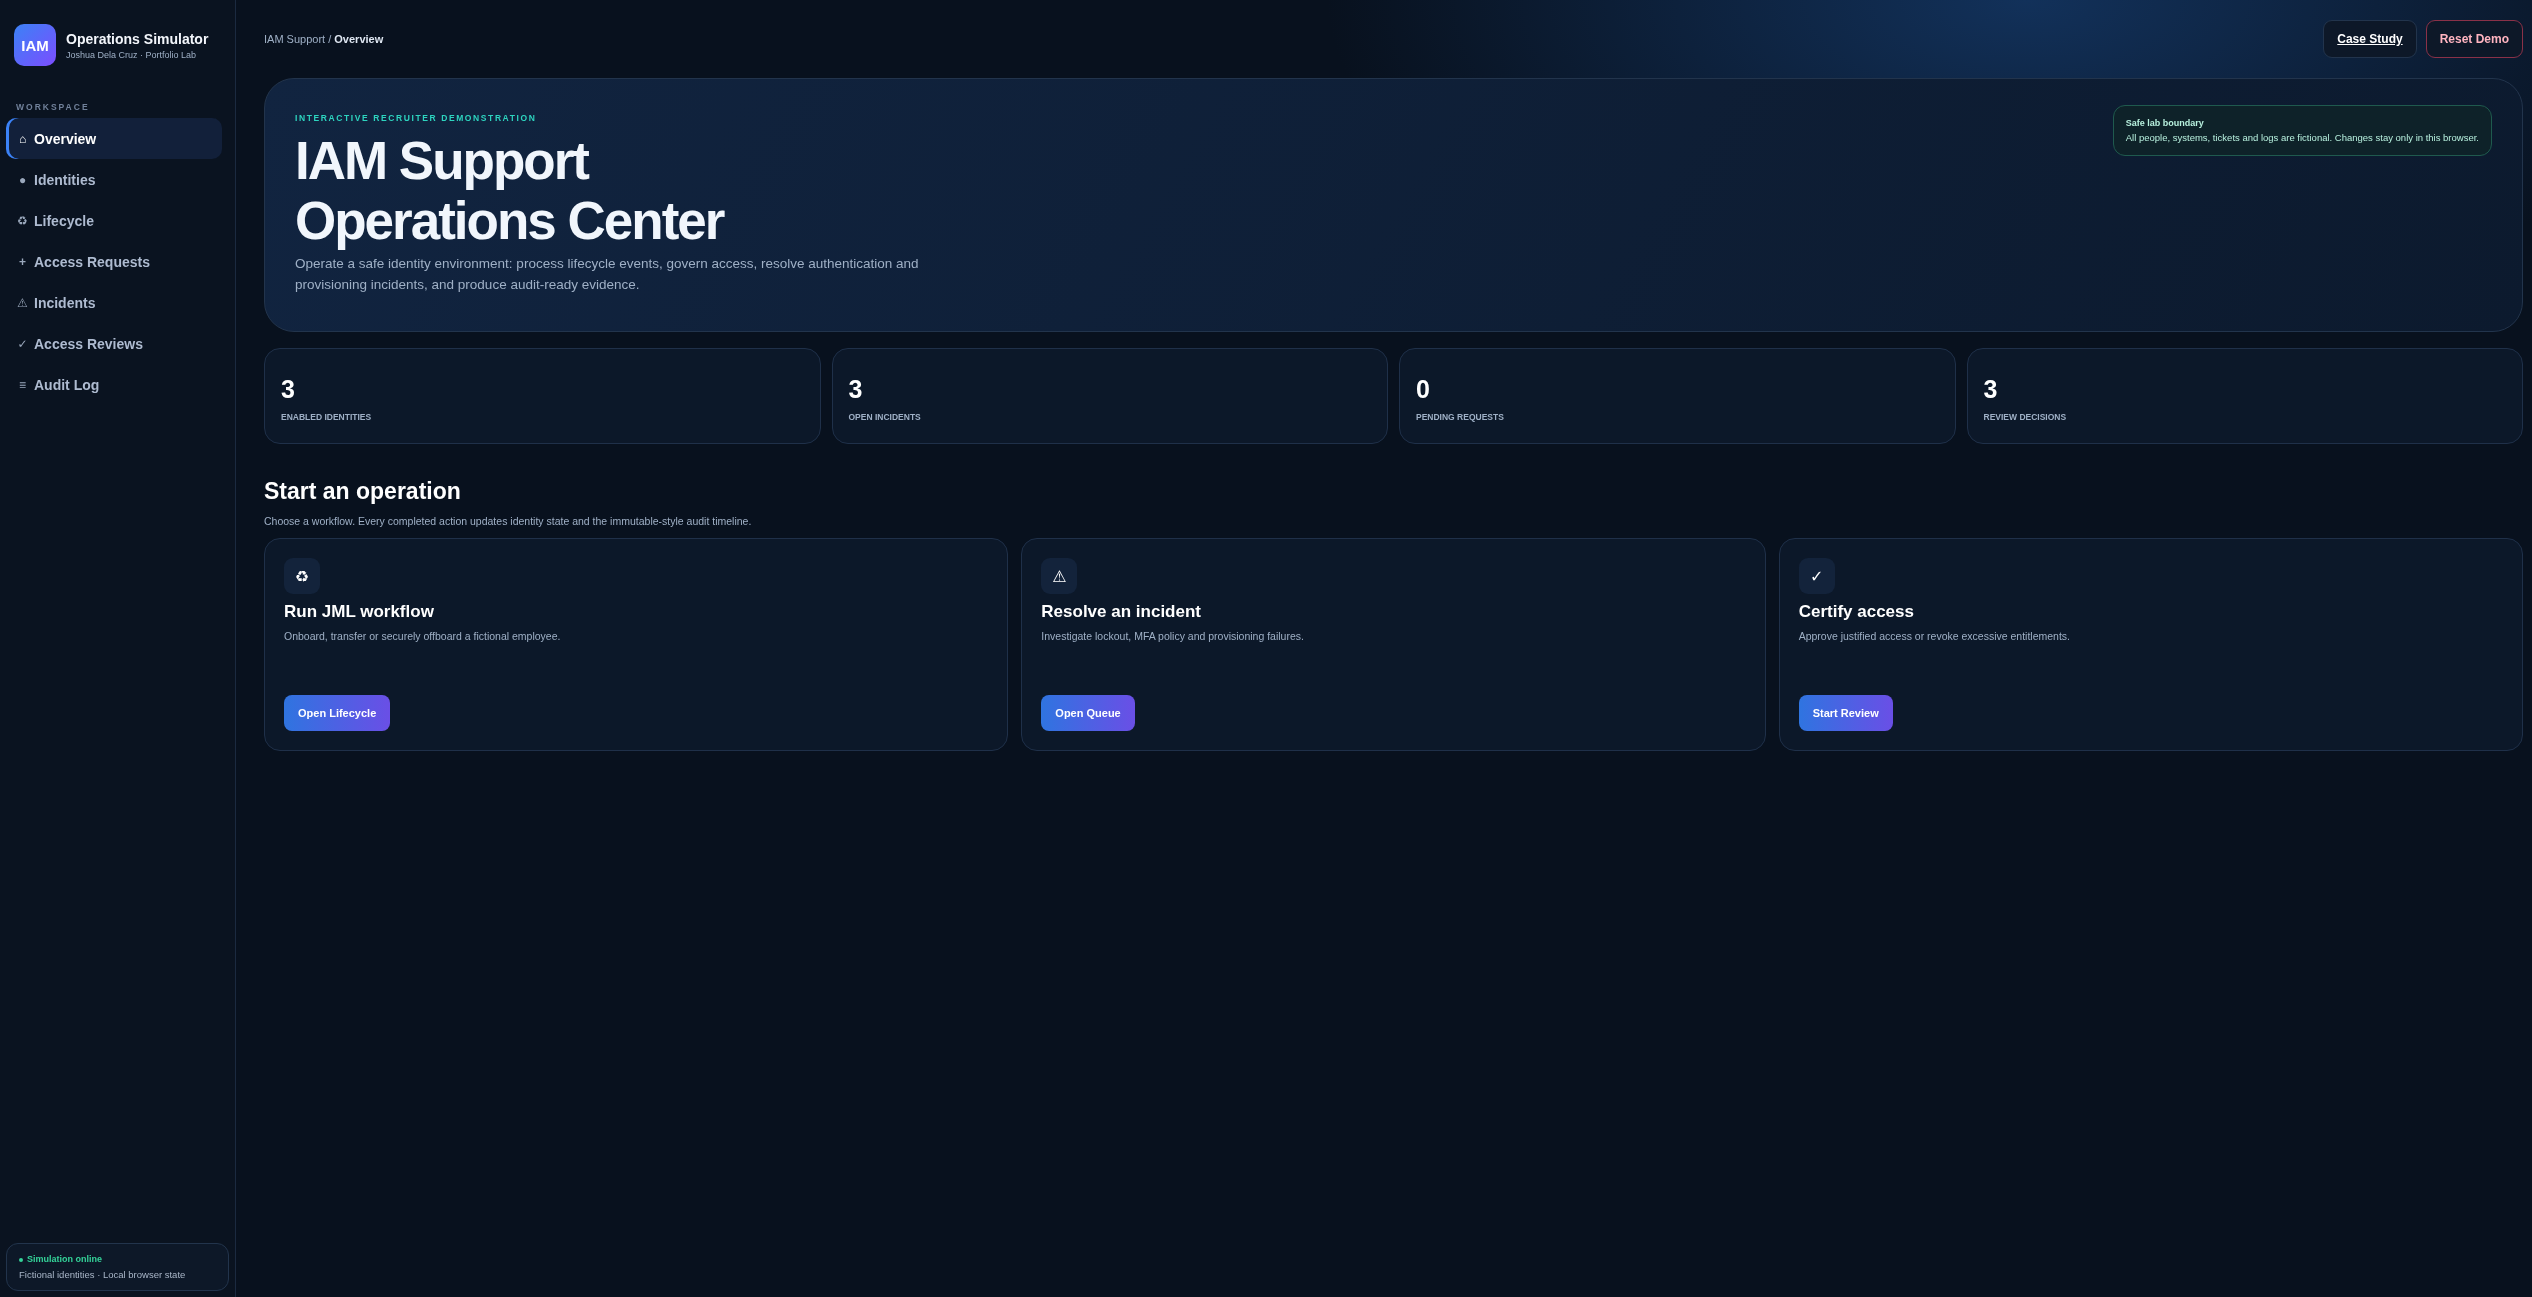 The height and width of the screenshot is (1297, 2532). What do you see at coordinates (324, 39) in the screenshot?
I see `breadcrumb: IAM Support / Overview` at bounding box center [324, 39].